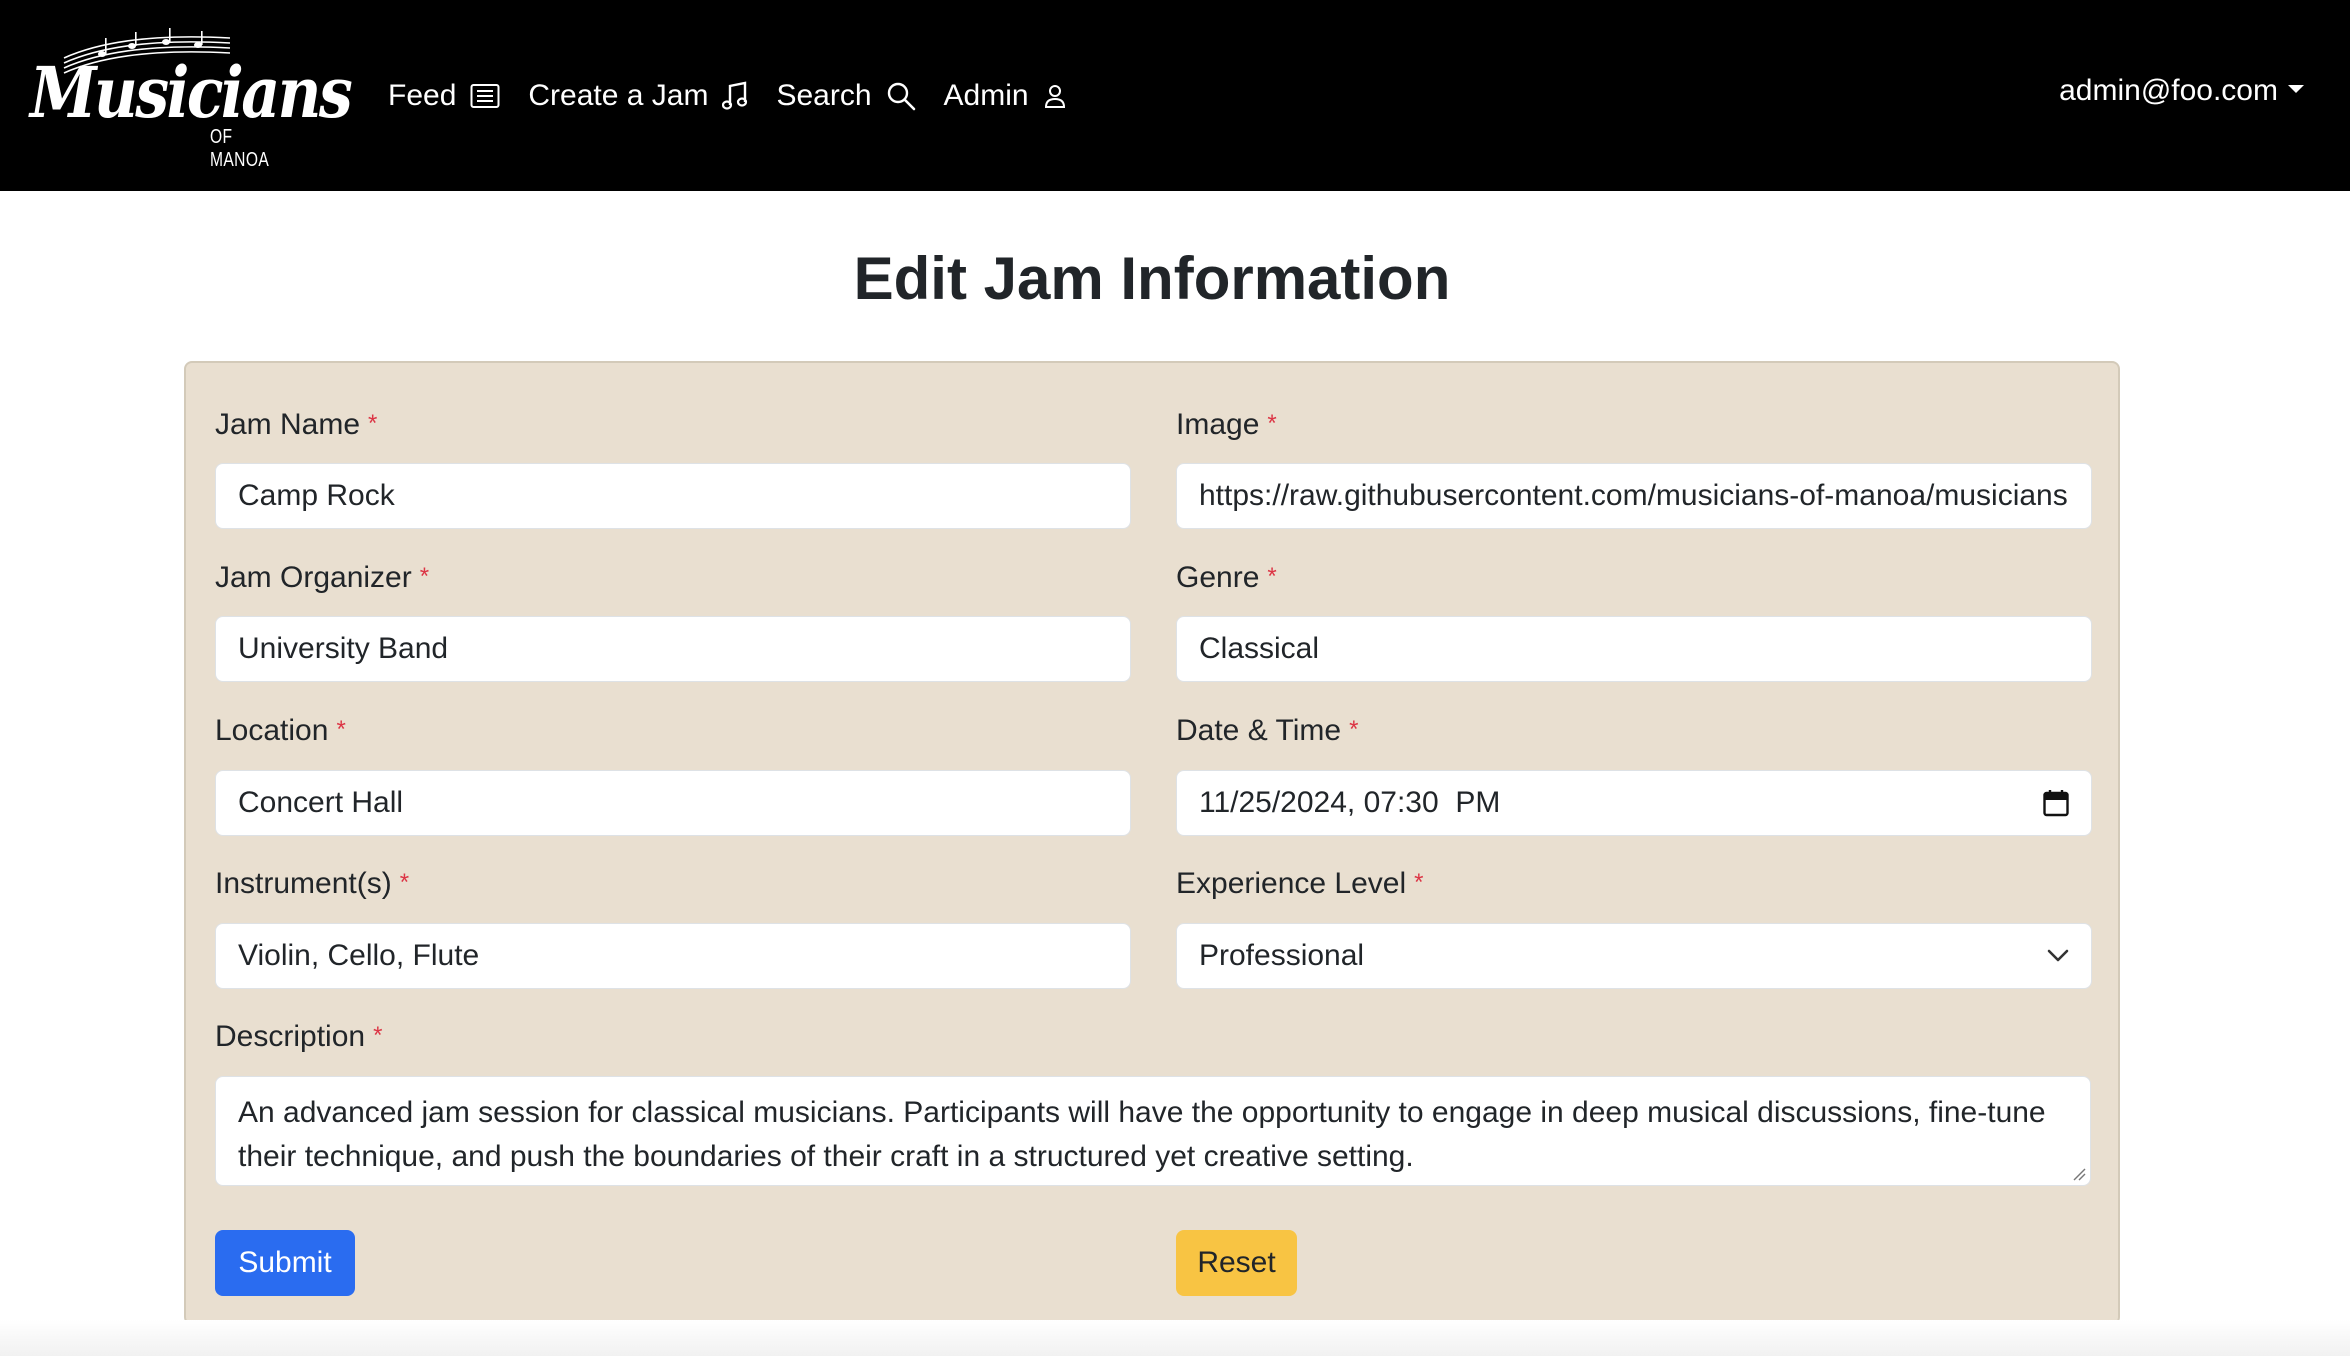 The height and width of the screenshot is (1356, 2350). I want to click on organizer-input: University Band, so click(673, 649).